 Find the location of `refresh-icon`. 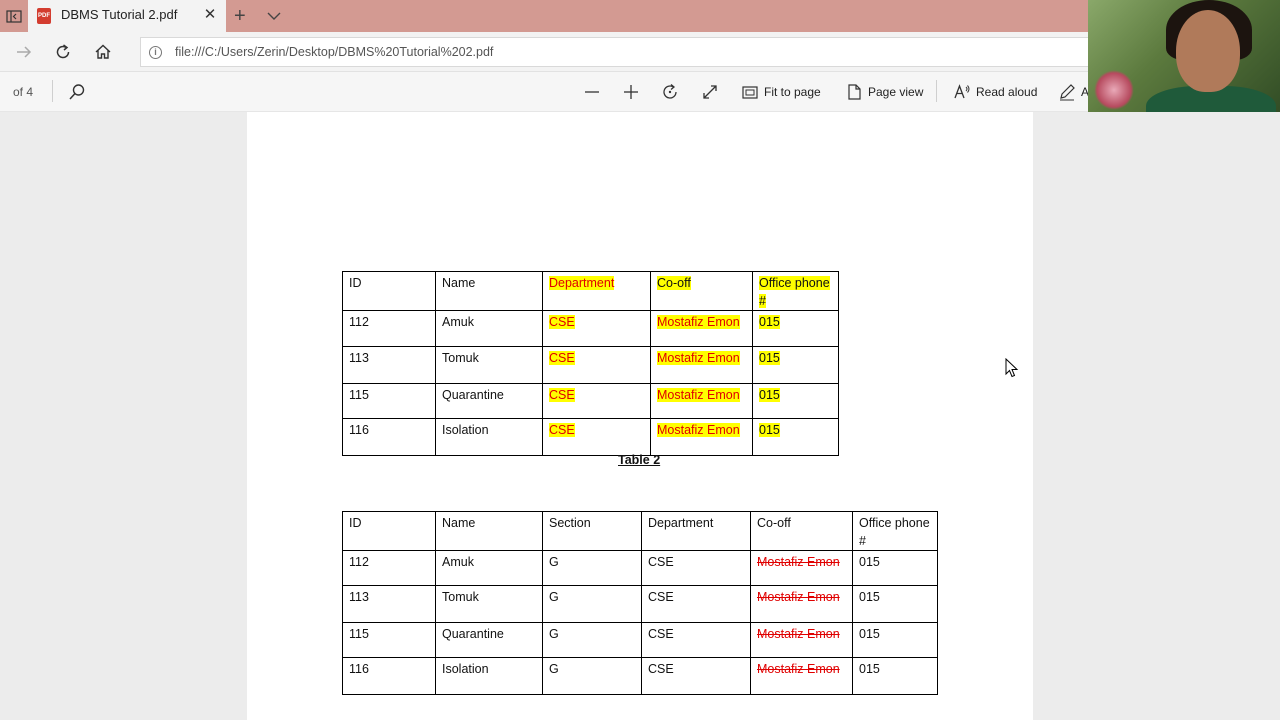

refresh-icon is located at coordinates (63, 52).